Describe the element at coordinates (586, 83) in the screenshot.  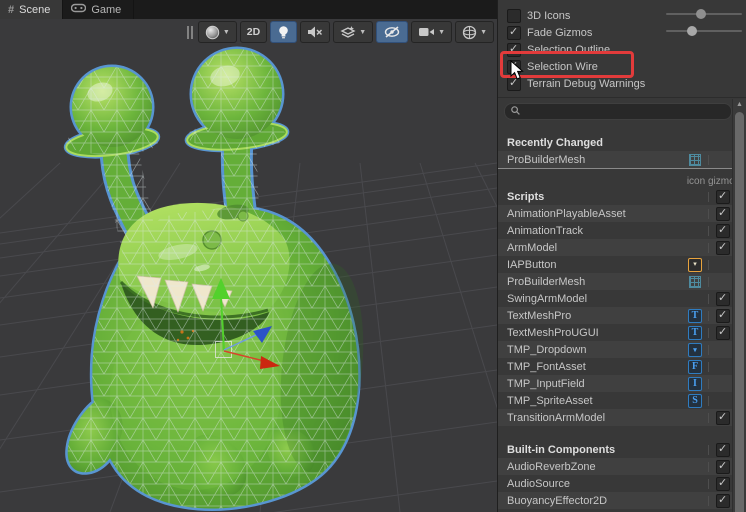
I see `option-label: Terrain Debug Warnings` at that location.